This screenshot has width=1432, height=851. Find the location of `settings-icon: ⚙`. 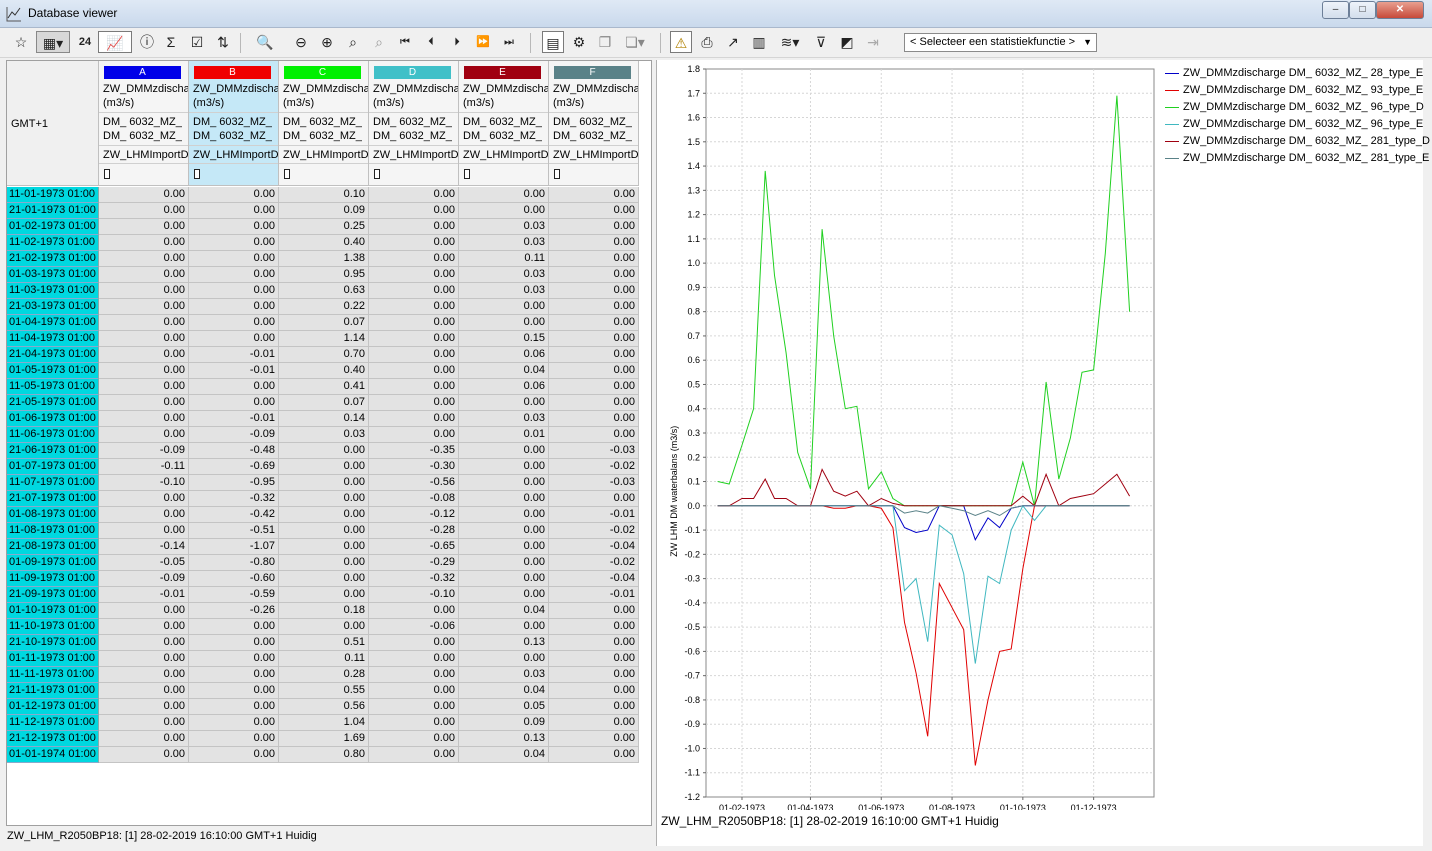

settings-icon: ⚙ is located at coordinates (579, 42).